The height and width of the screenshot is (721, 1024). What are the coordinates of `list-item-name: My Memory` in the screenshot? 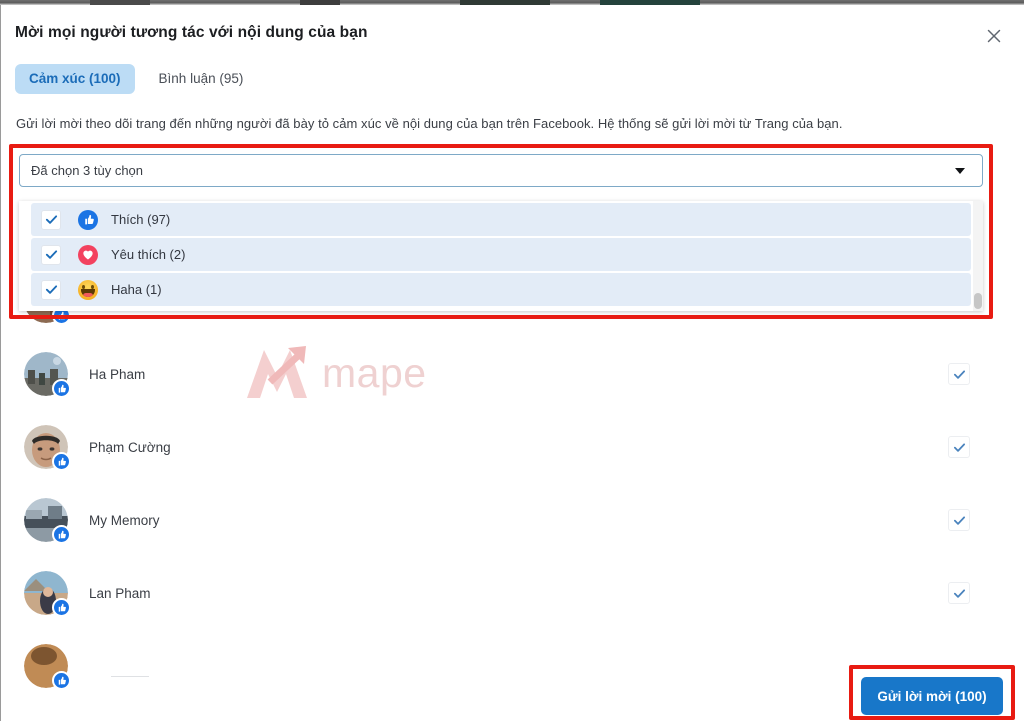 It's located at (124, 520).